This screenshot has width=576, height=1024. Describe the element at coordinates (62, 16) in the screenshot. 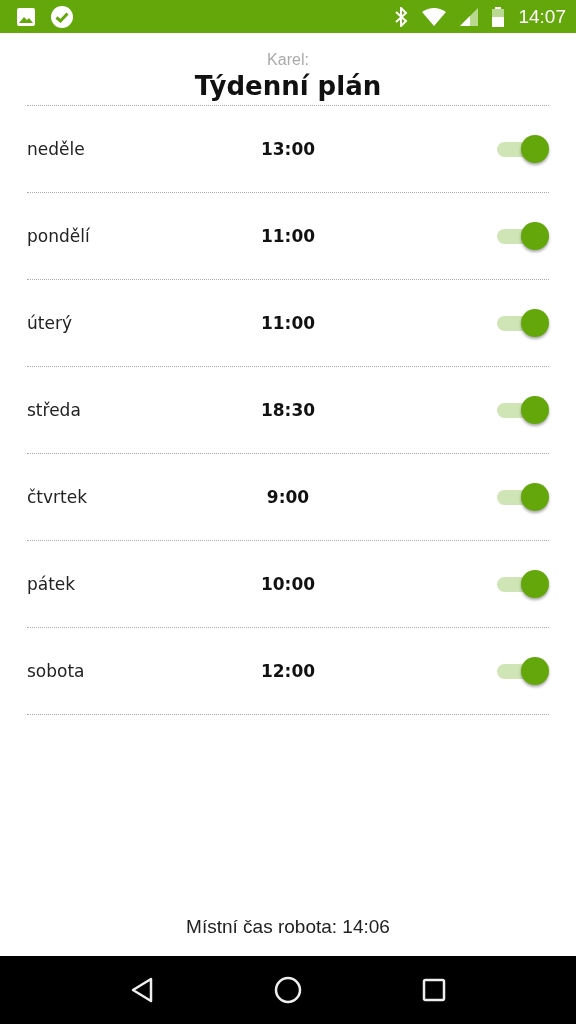

I see `check-icon` at that location.